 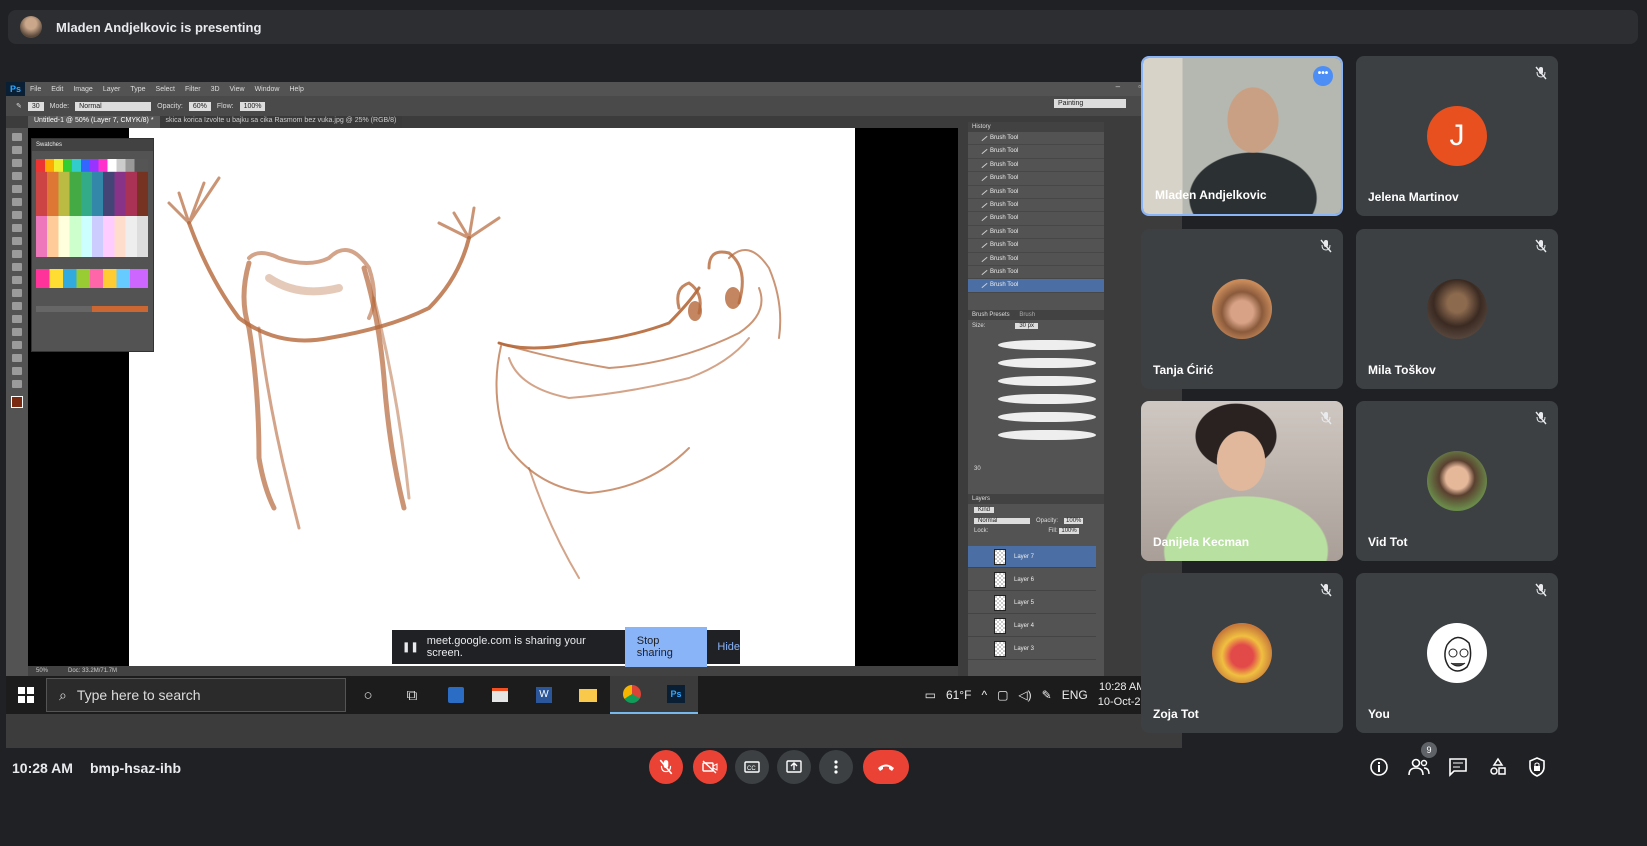 What do you see at coordinates (237, 89) in the screenshot?
I see `ps-menu-view: View` at bounding box center [237, 89].